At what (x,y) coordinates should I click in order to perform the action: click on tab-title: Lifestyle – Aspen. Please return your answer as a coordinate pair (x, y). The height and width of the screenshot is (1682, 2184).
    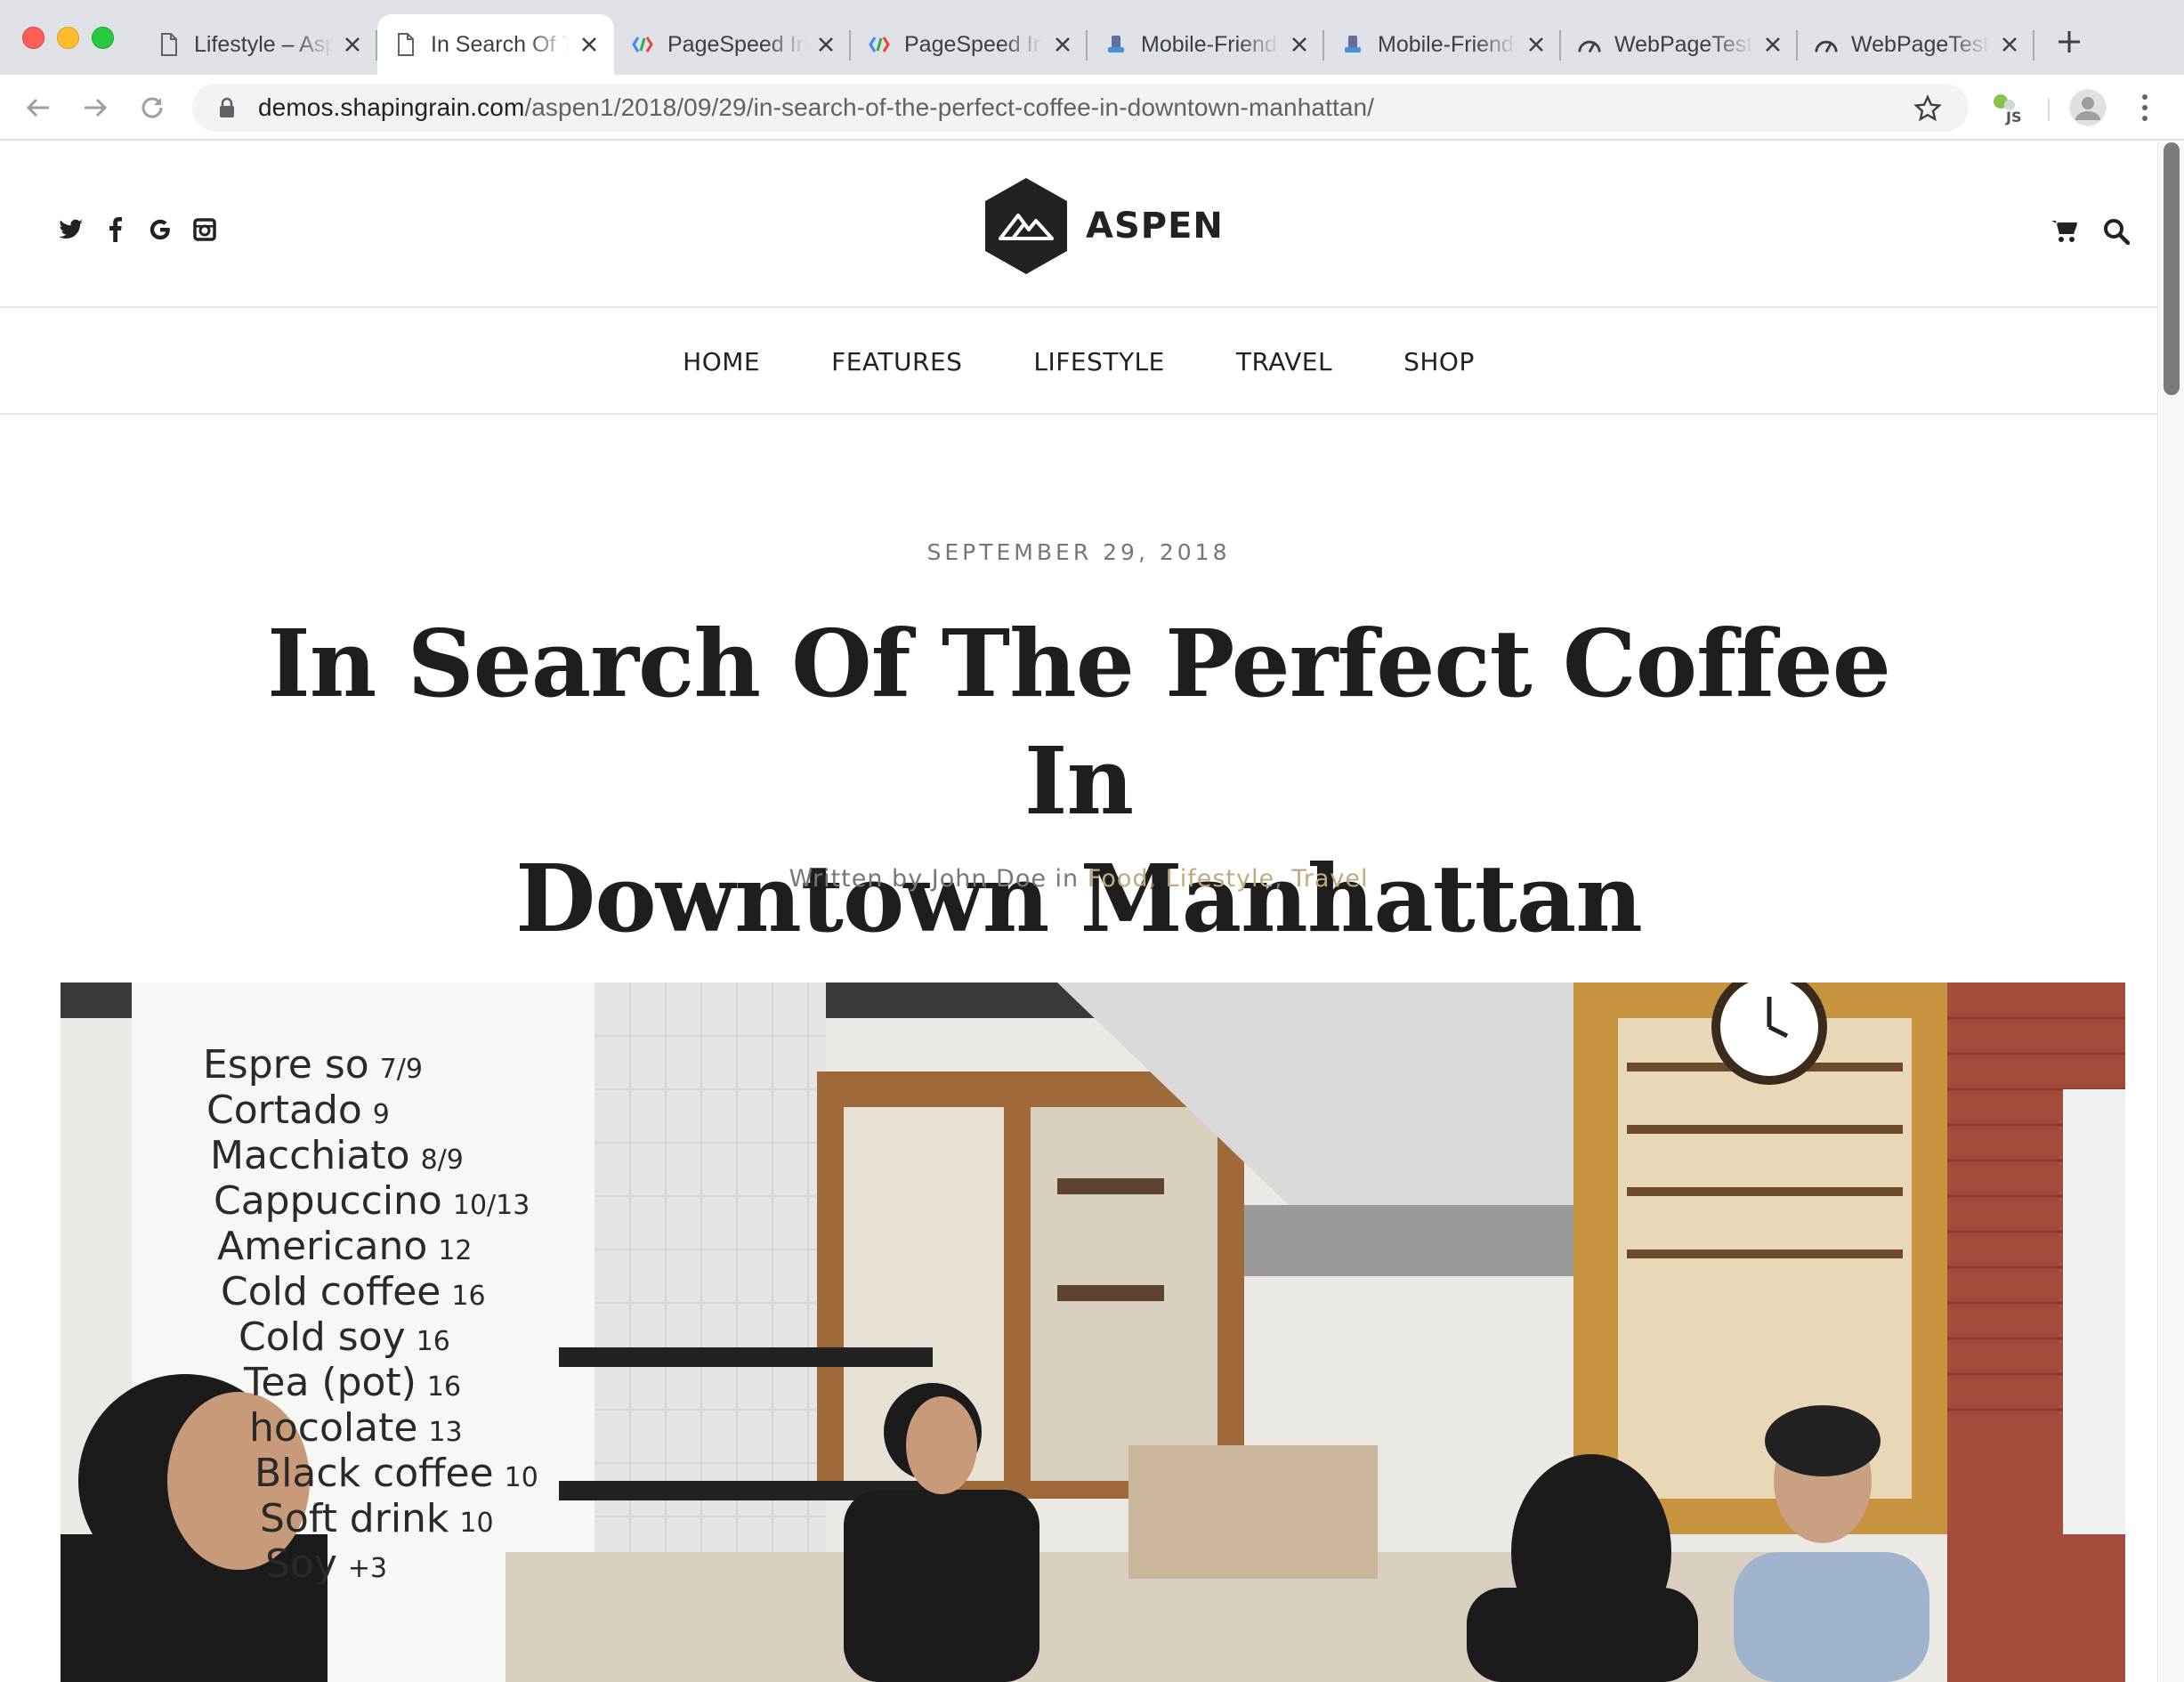
    Looking at the image, I should click on (263, 44).